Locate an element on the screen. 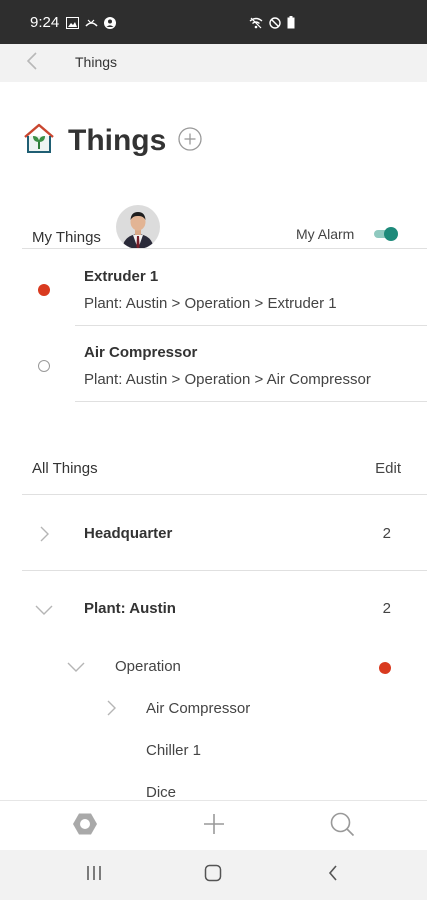 The image size is (427, 900). settings-hexagon-icon is located at coordinates (85, 826).